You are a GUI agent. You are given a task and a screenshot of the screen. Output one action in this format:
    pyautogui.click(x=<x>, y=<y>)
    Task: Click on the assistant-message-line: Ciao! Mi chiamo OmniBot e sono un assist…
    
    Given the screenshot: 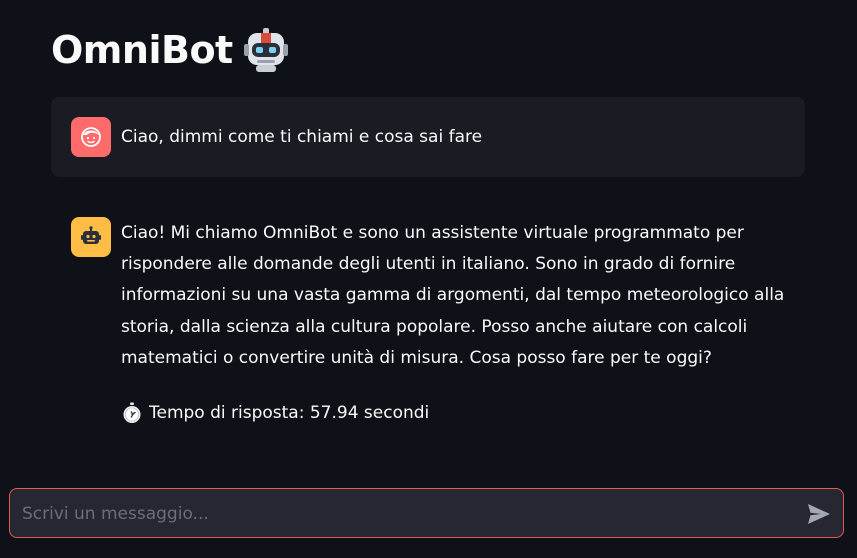 What is the action you would take?
    pyautogui.click(x=432, y=233)
    